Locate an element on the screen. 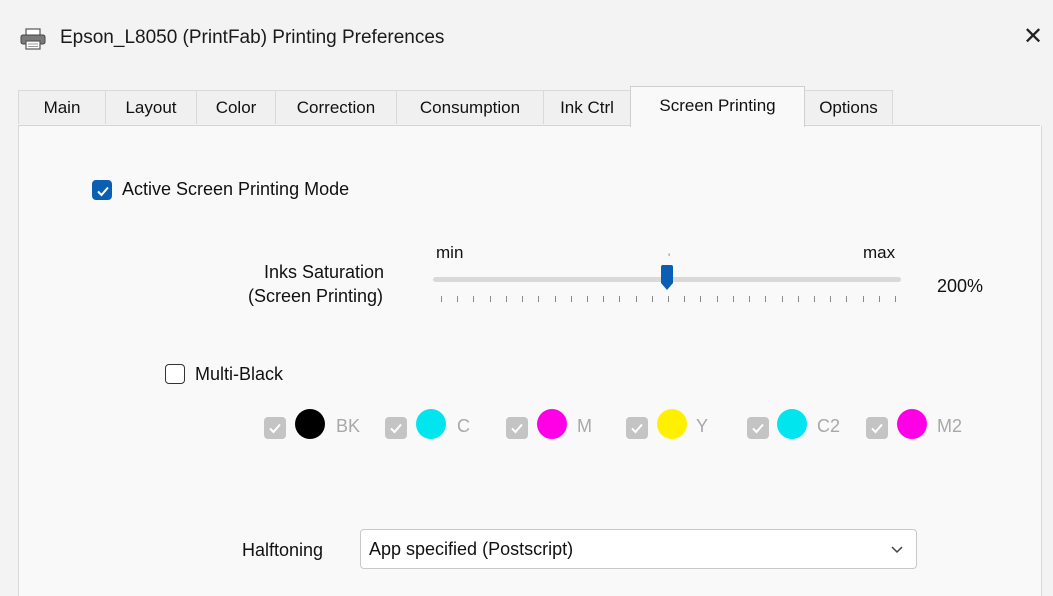 This screenshot has height=596, width=1053. ink-c2-swatch is located at coordinates (792, 424).